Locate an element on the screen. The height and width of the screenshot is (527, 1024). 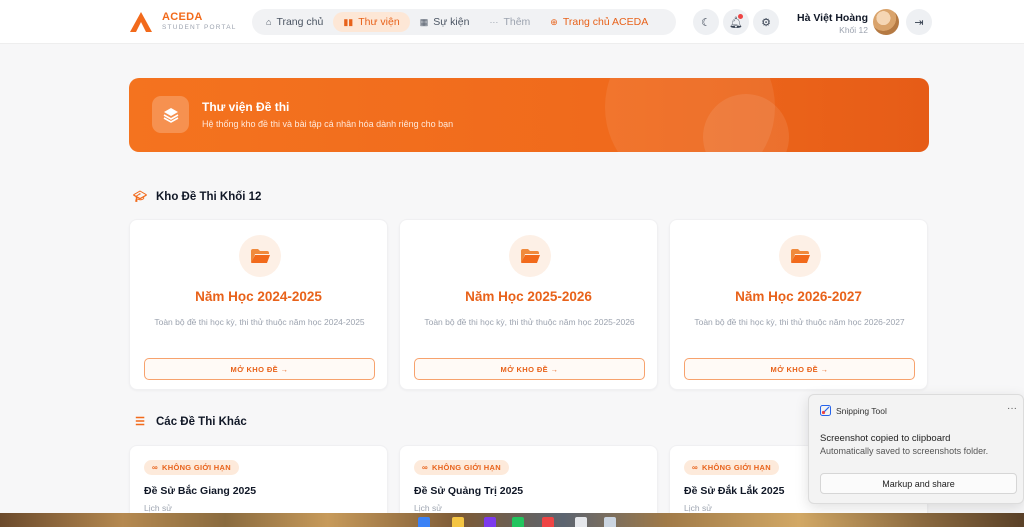
notification-dot is located at coordinates (740, 16).